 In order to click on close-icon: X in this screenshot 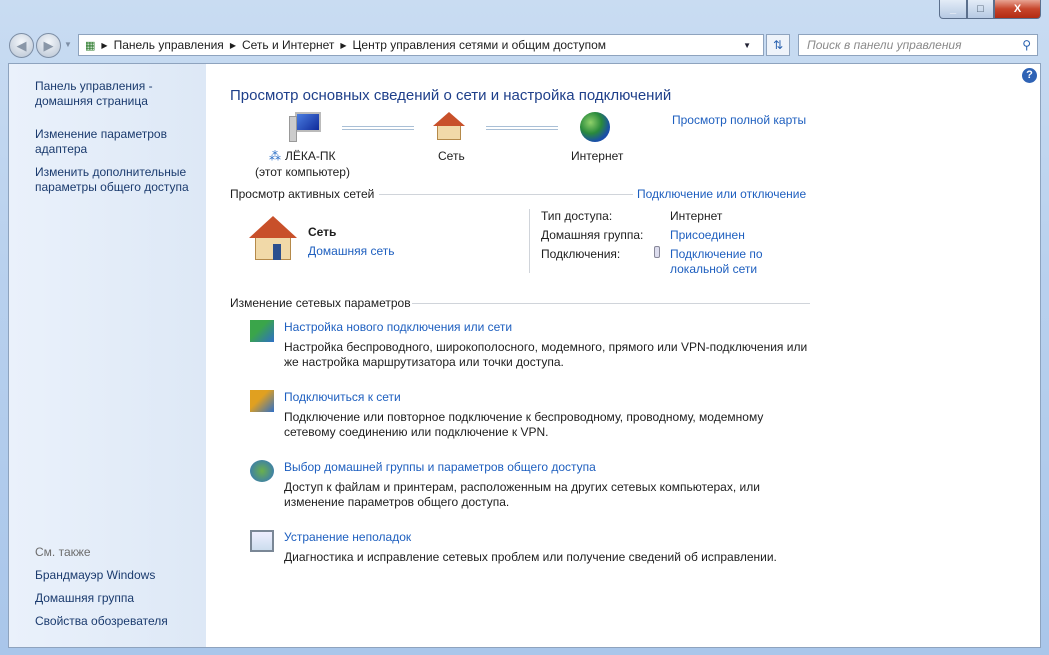, I will do `click(1017, 9)`.